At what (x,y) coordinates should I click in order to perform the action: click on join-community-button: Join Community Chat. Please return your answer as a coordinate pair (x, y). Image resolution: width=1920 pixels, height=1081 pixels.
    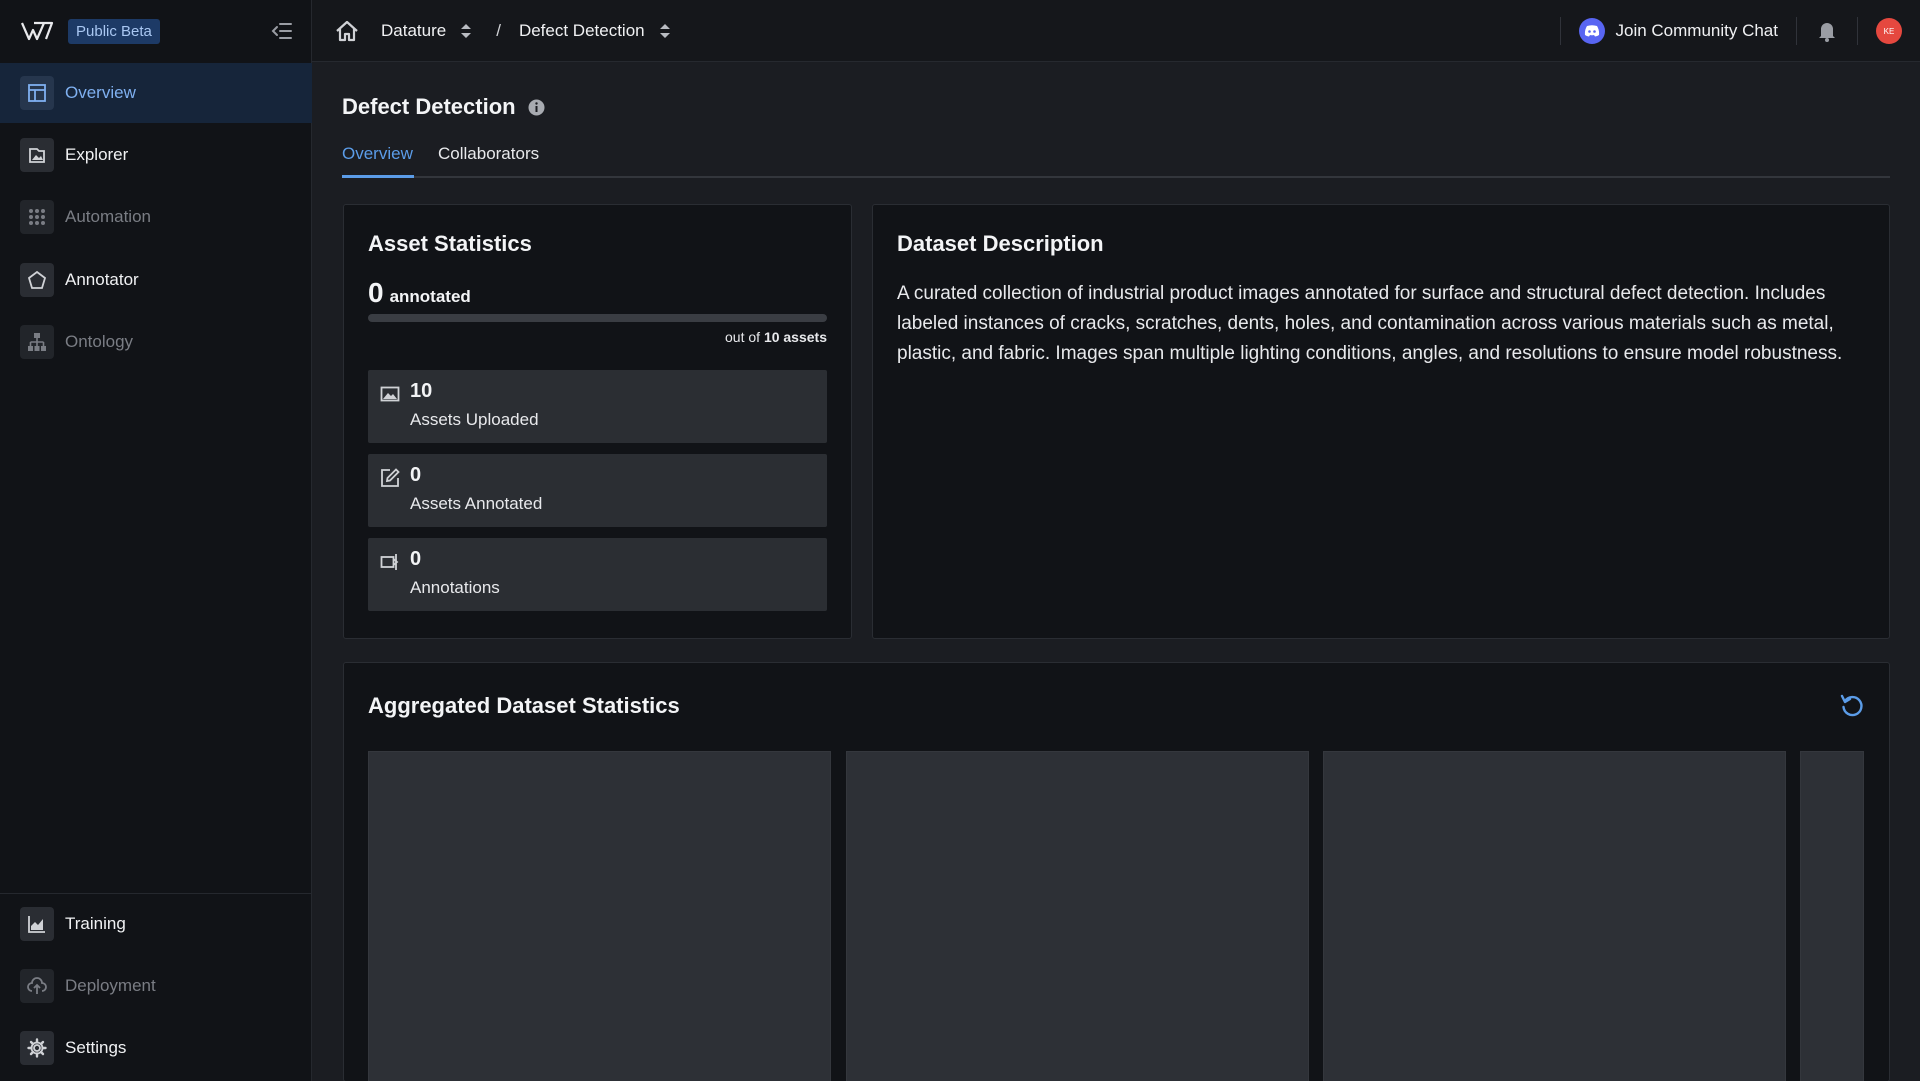
    Looking at the image, I should click on (1678, 31).